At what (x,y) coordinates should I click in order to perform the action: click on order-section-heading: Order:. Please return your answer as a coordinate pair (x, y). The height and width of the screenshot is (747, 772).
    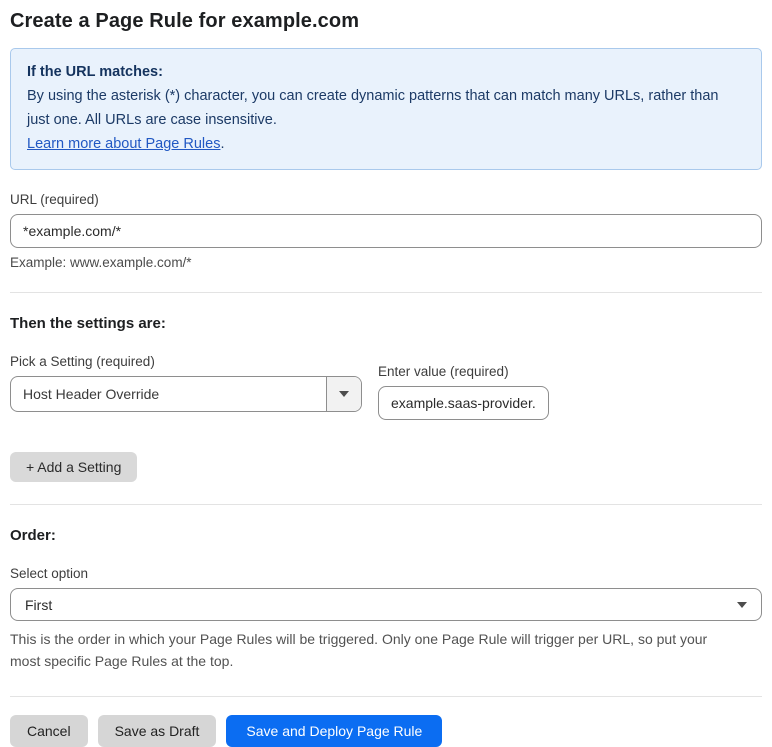
    Looking at the image, I should click on (33, 535).